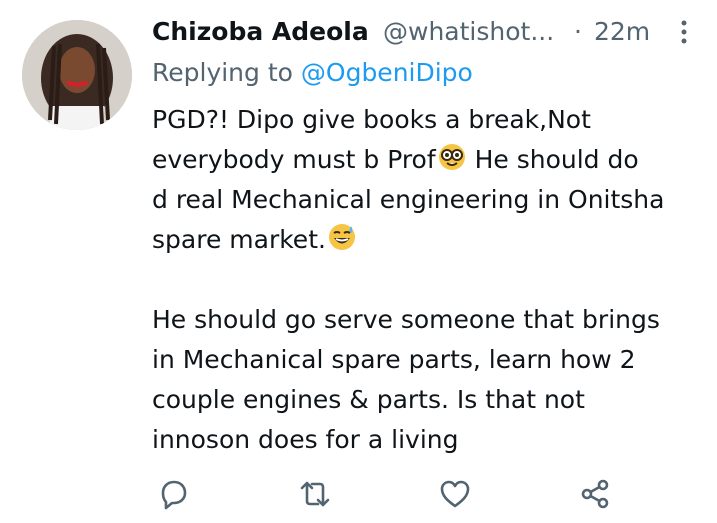 Image resolution: width=717 pixels, height=523 pixels. What do you see at coordinates (294, 159) in the screenshot?
I see `text-segment: everybody must b Prof` at bounding box center [294, 159].